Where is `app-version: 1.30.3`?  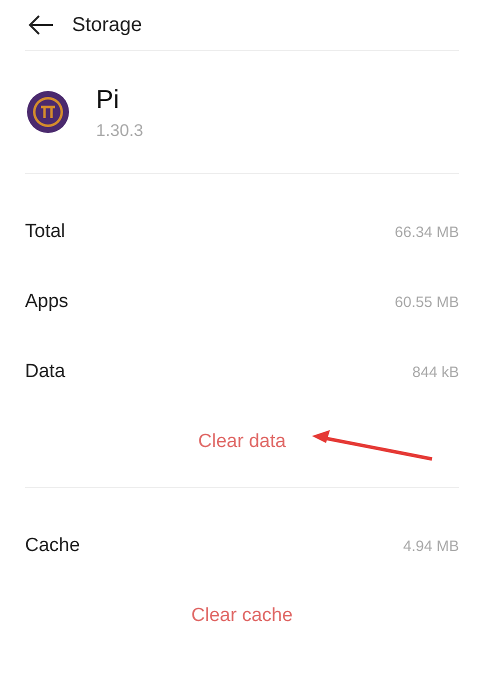
app-version: 1.30.3 is located at coordinates (120, 130).